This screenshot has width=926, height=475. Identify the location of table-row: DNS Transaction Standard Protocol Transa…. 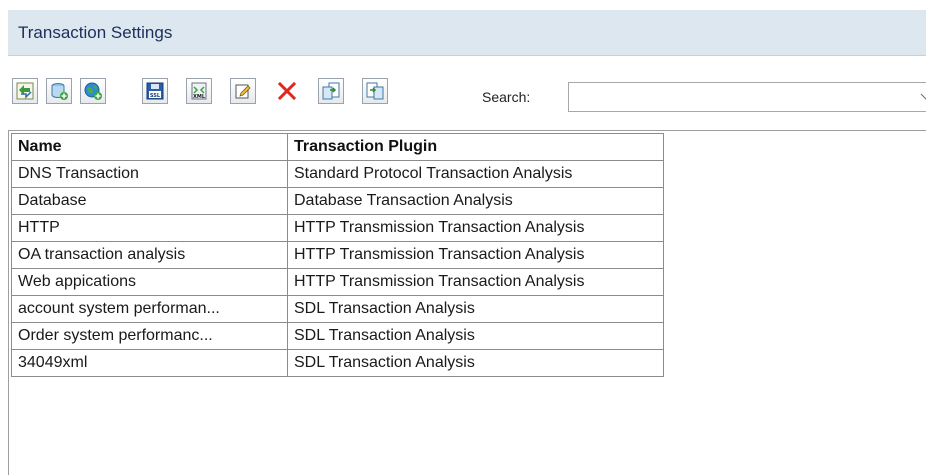
(337, 174).